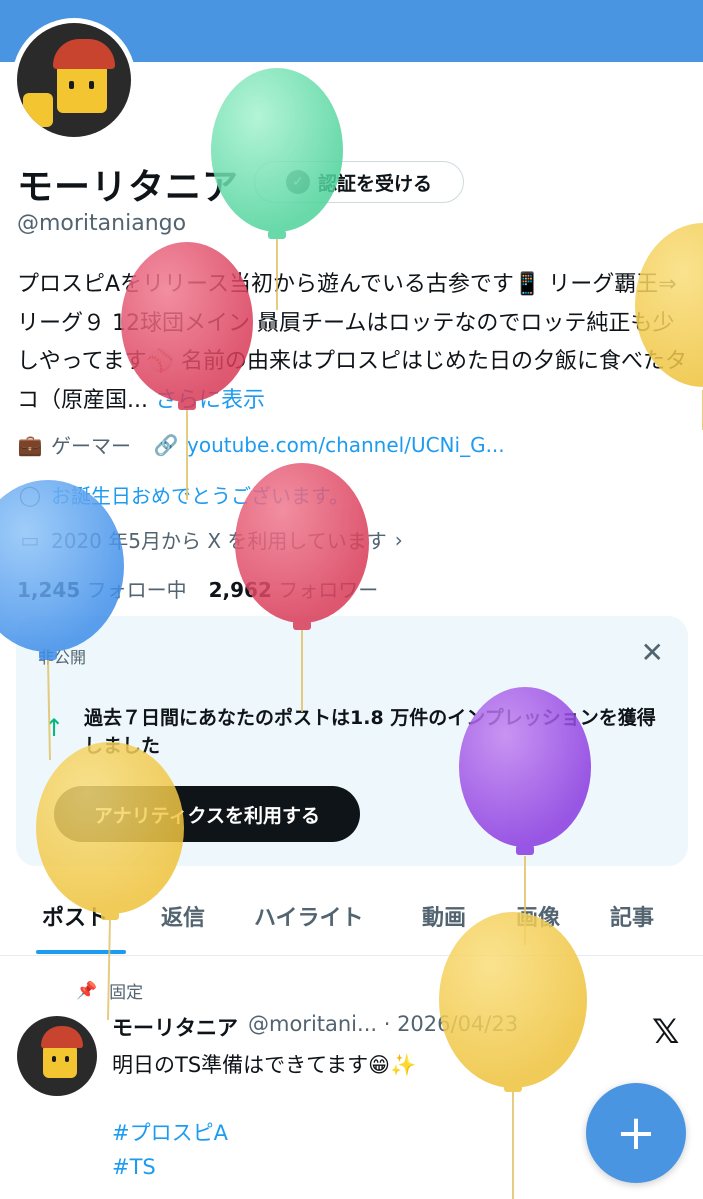  What do you see at coordinates (370, 732) in the screenshot?
I see `impressions-text: 過去７日間にあなたのポストは1.8 万件のインプレッションを獲得しました` at bounding box center [370, 732].